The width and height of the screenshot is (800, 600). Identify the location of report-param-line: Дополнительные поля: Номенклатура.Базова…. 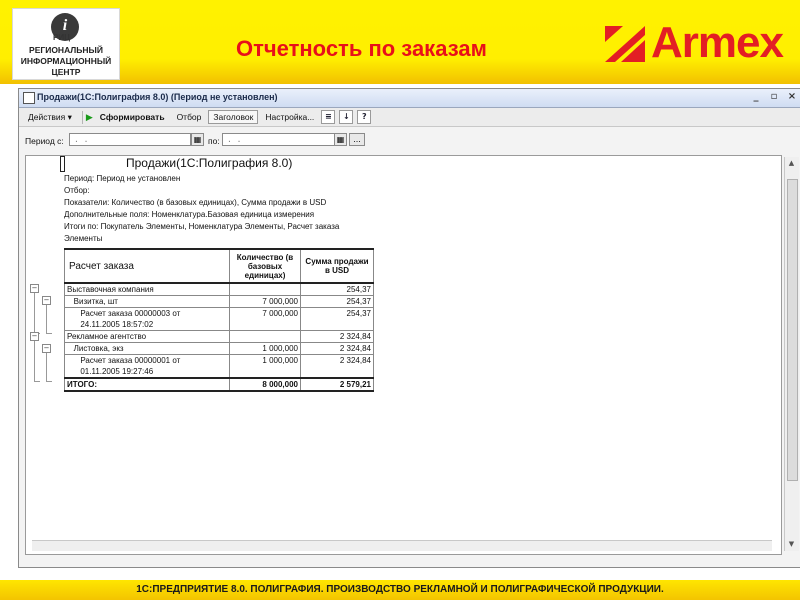
(189, 214).